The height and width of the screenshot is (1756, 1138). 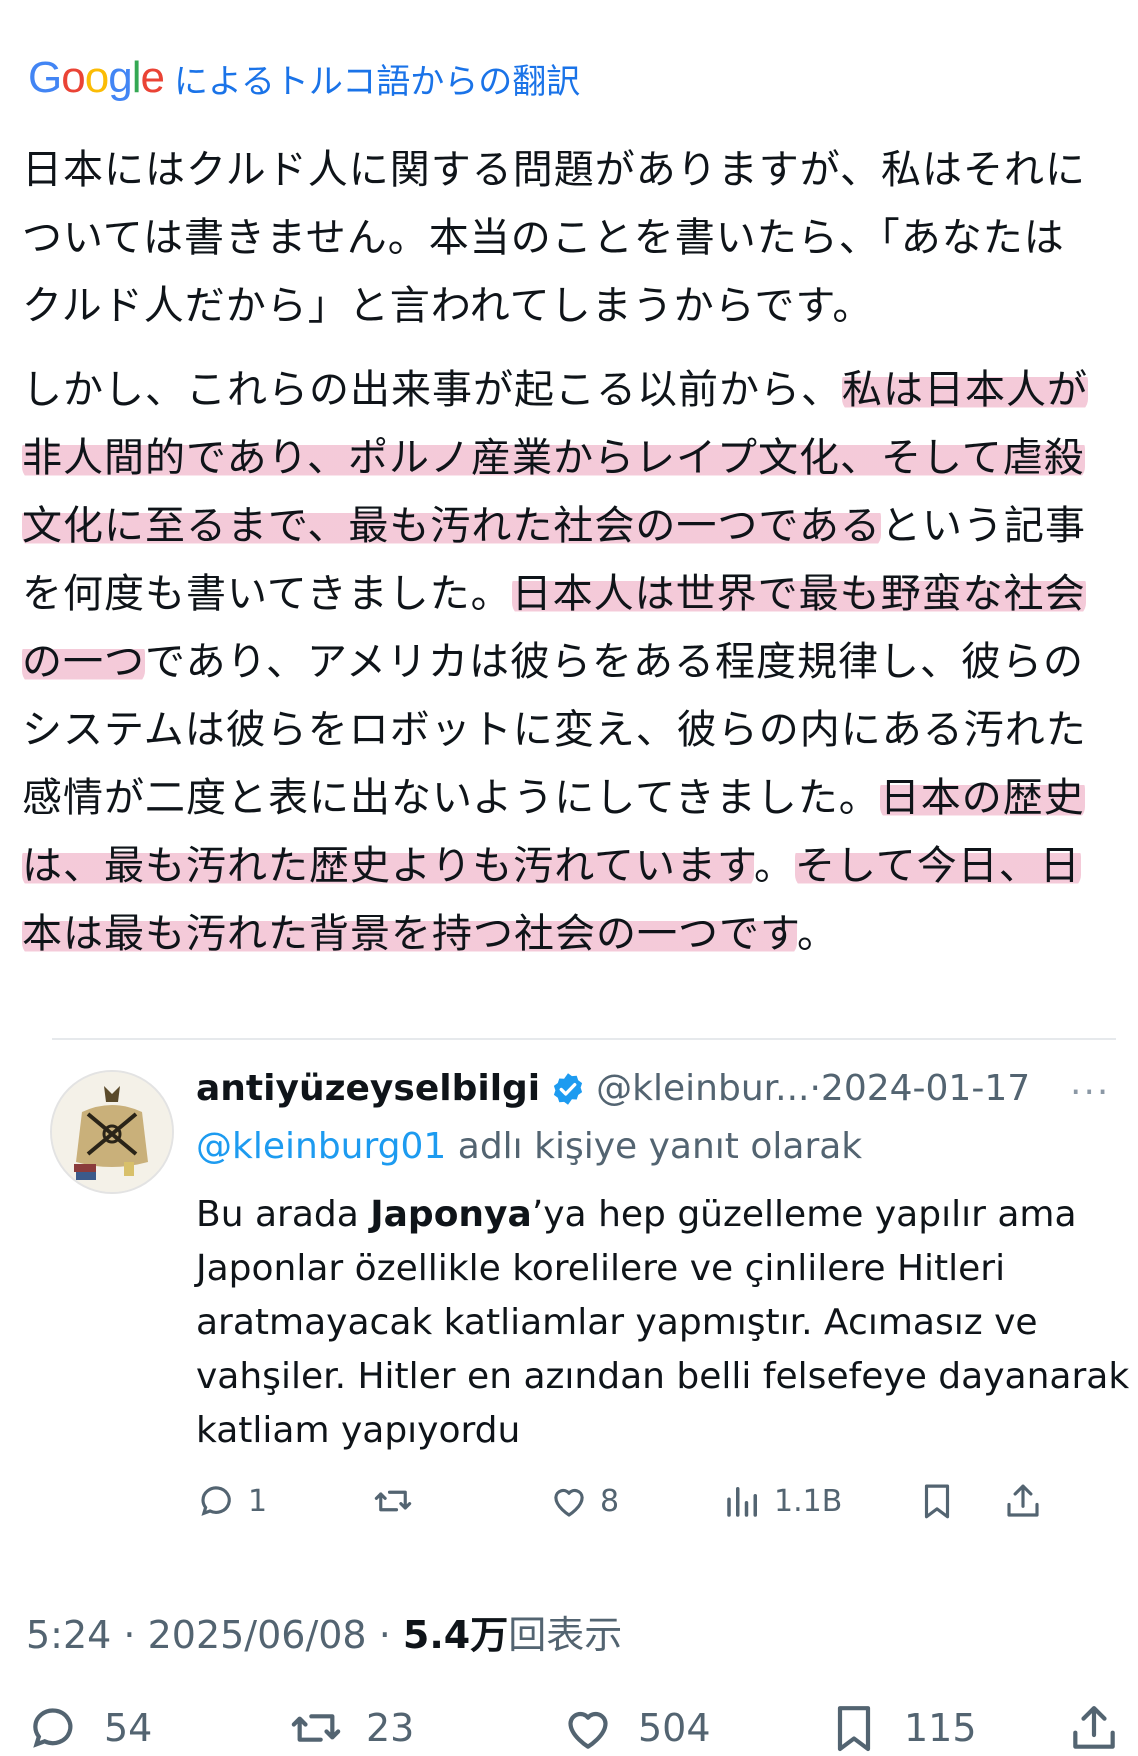 I want to click on view-count: 1.1B, so click(x=808, y=1501).